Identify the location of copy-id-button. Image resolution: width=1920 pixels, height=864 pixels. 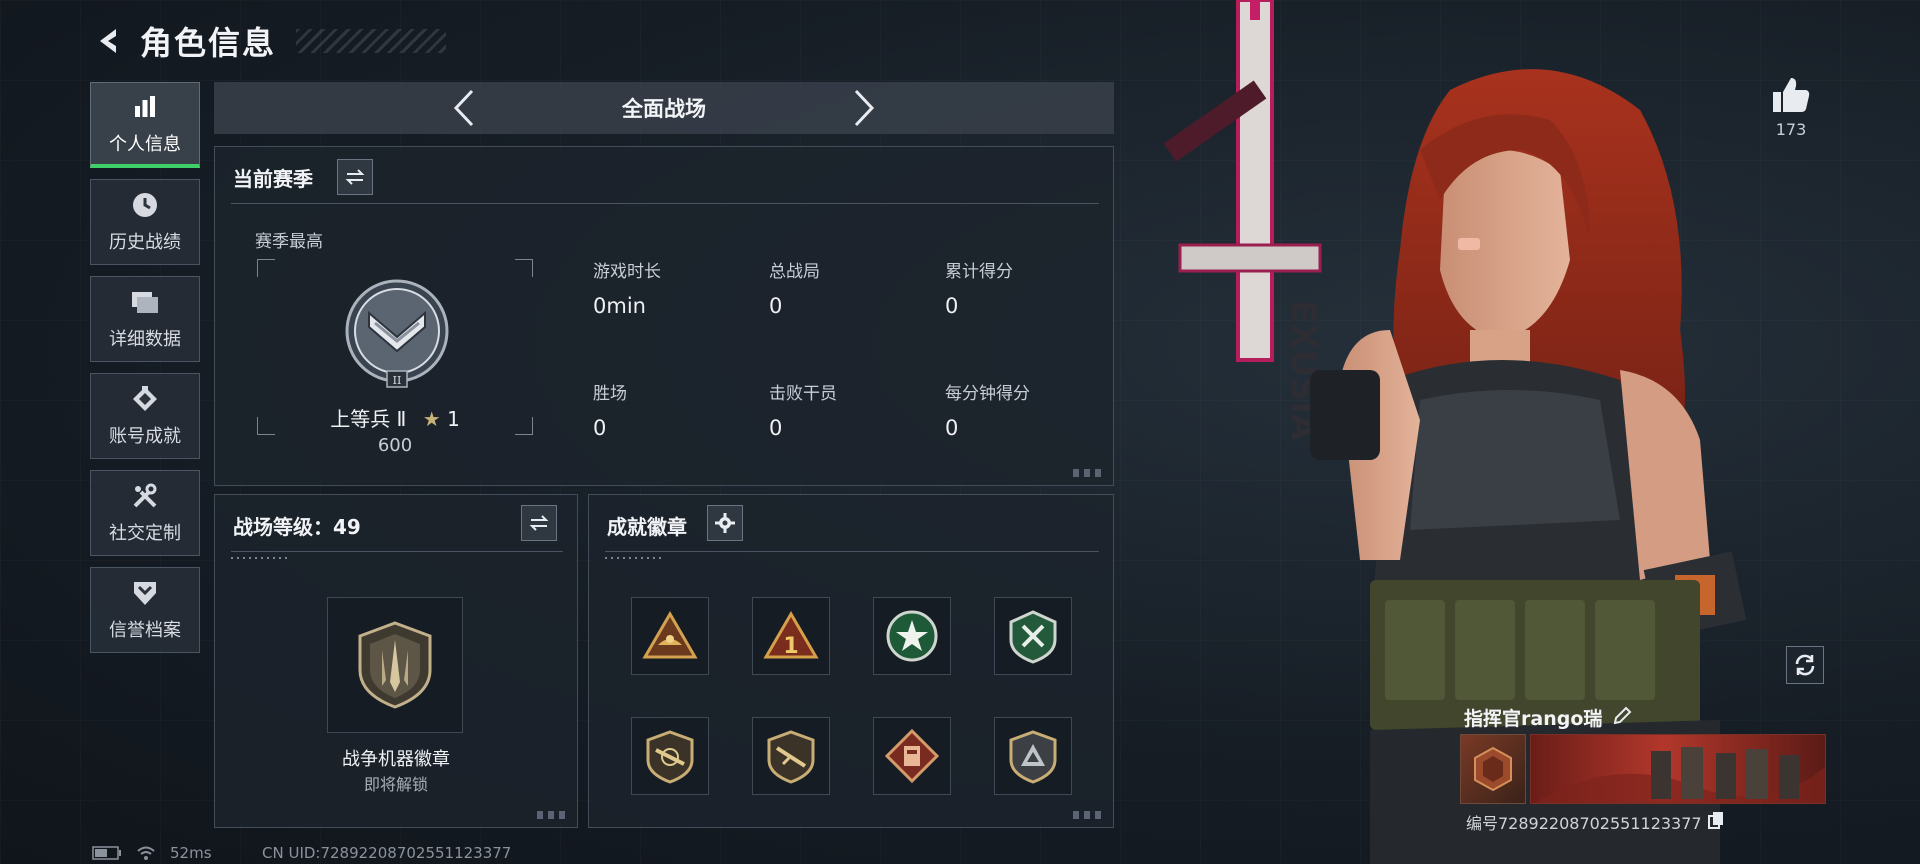
(1715, 822).